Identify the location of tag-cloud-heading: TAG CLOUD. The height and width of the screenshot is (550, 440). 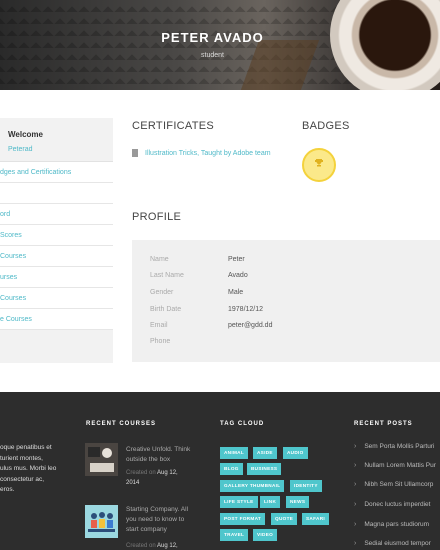
(242, 424).